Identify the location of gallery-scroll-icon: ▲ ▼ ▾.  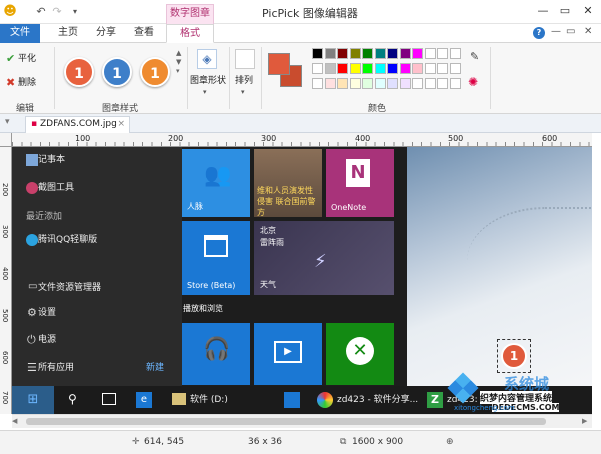
(178, 62).